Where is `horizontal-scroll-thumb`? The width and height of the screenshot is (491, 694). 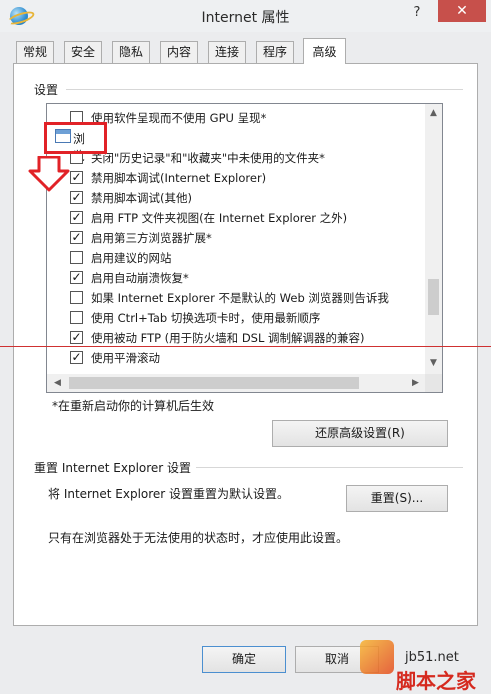 horizontal-scroll-thumb is located at coordinates (214, 383).